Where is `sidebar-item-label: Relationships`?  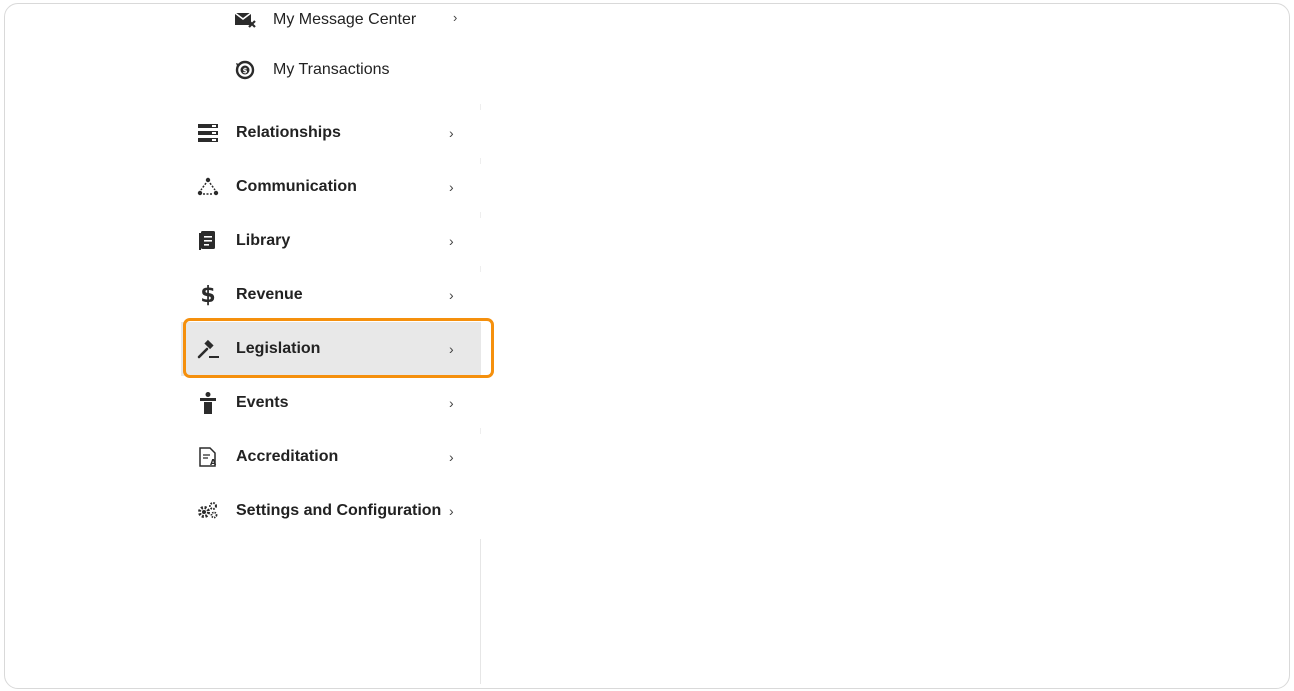 sidebar-item-label: Relationships is located at coordinates (288, 132).